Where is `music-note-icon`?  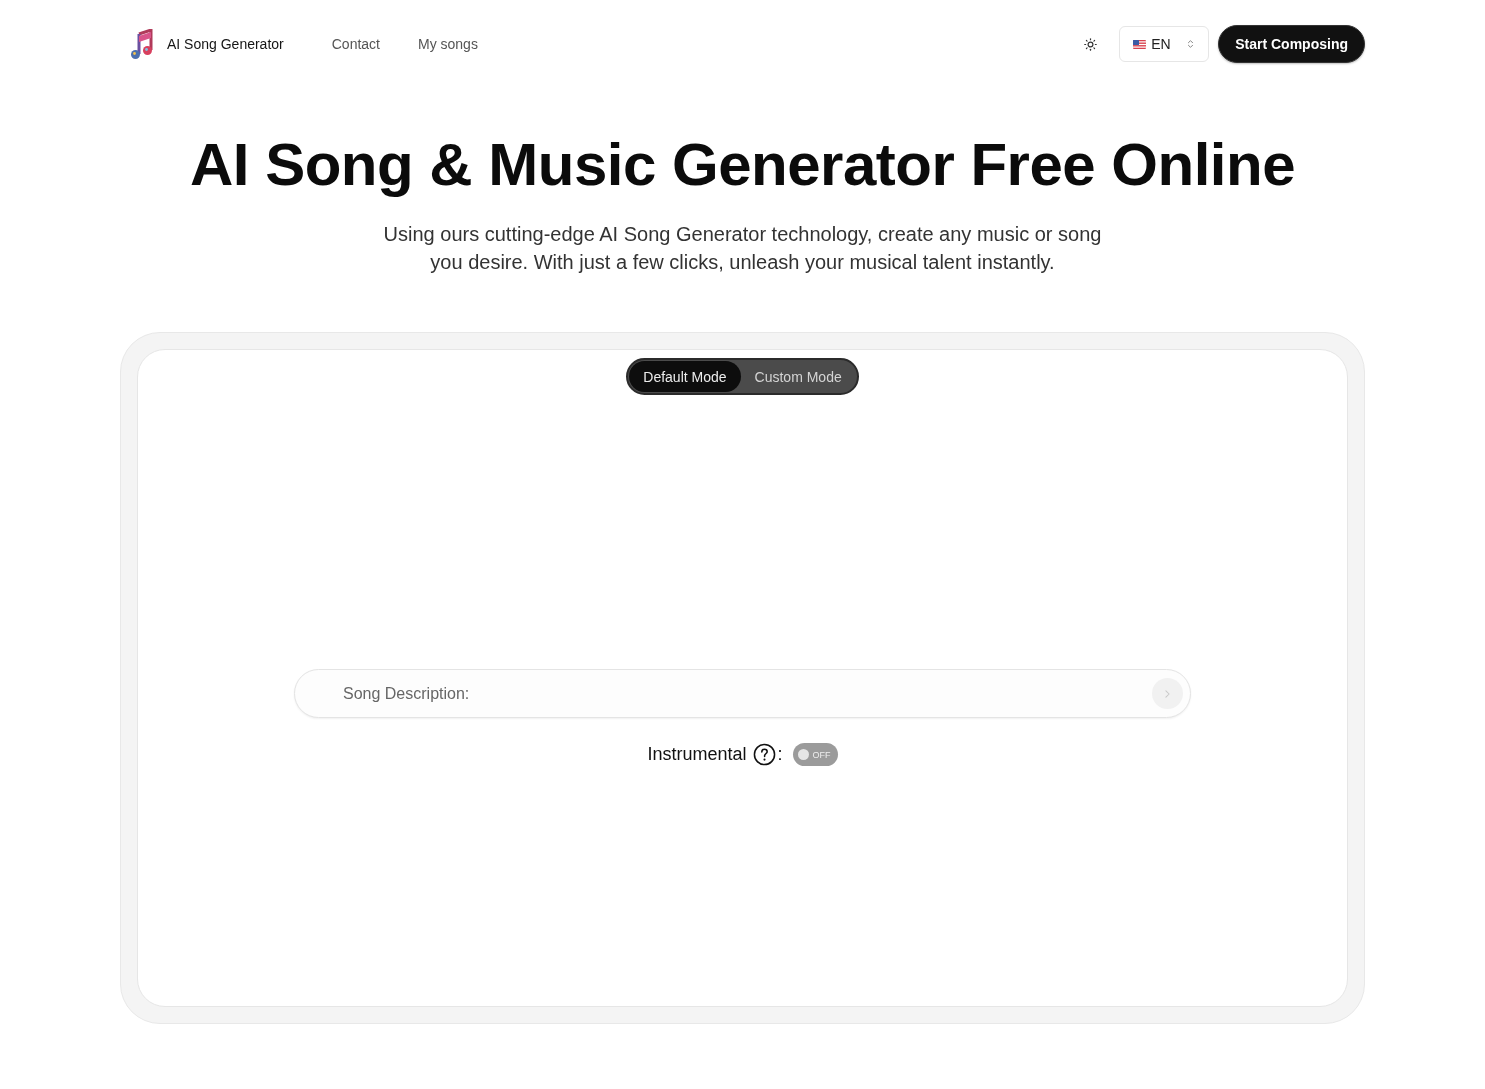
music-note-icon is located at coordinates (142, 44).